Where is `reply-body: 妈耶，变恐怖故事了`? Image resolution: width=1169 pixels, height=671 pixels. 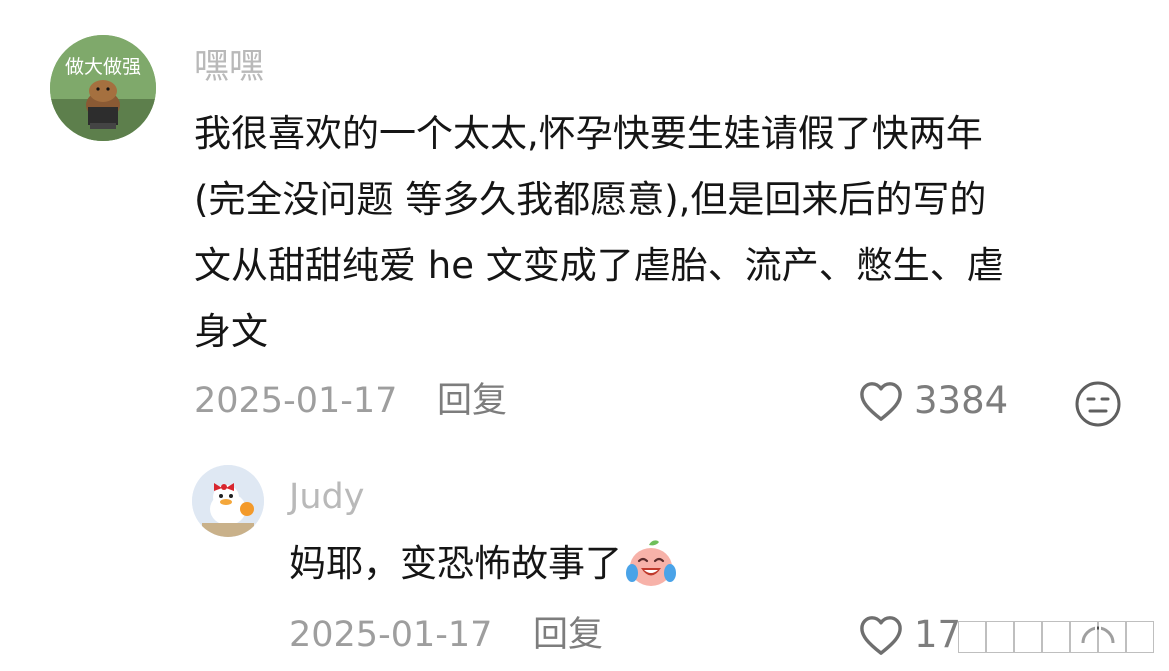 reply-body: 妈耶，变恐怖故事了 is located at coordinates (483, 564).